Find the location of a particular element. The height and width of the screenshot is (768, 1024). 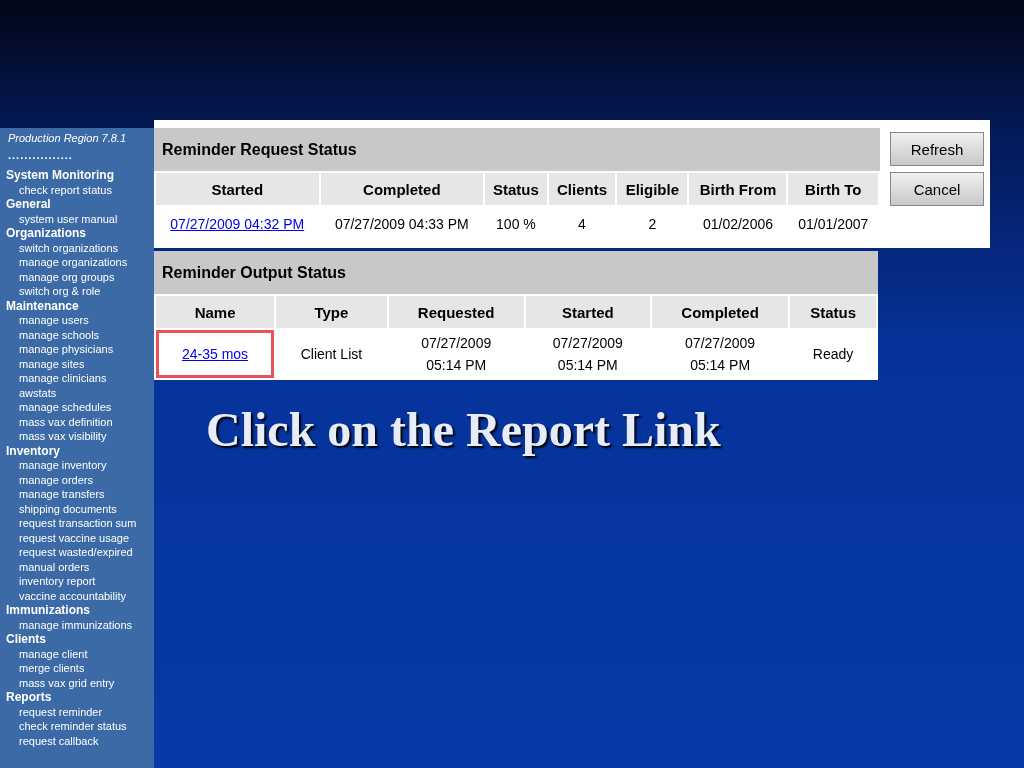

slide-caption: Click on the Report Link is located at coordinates (464, 429).